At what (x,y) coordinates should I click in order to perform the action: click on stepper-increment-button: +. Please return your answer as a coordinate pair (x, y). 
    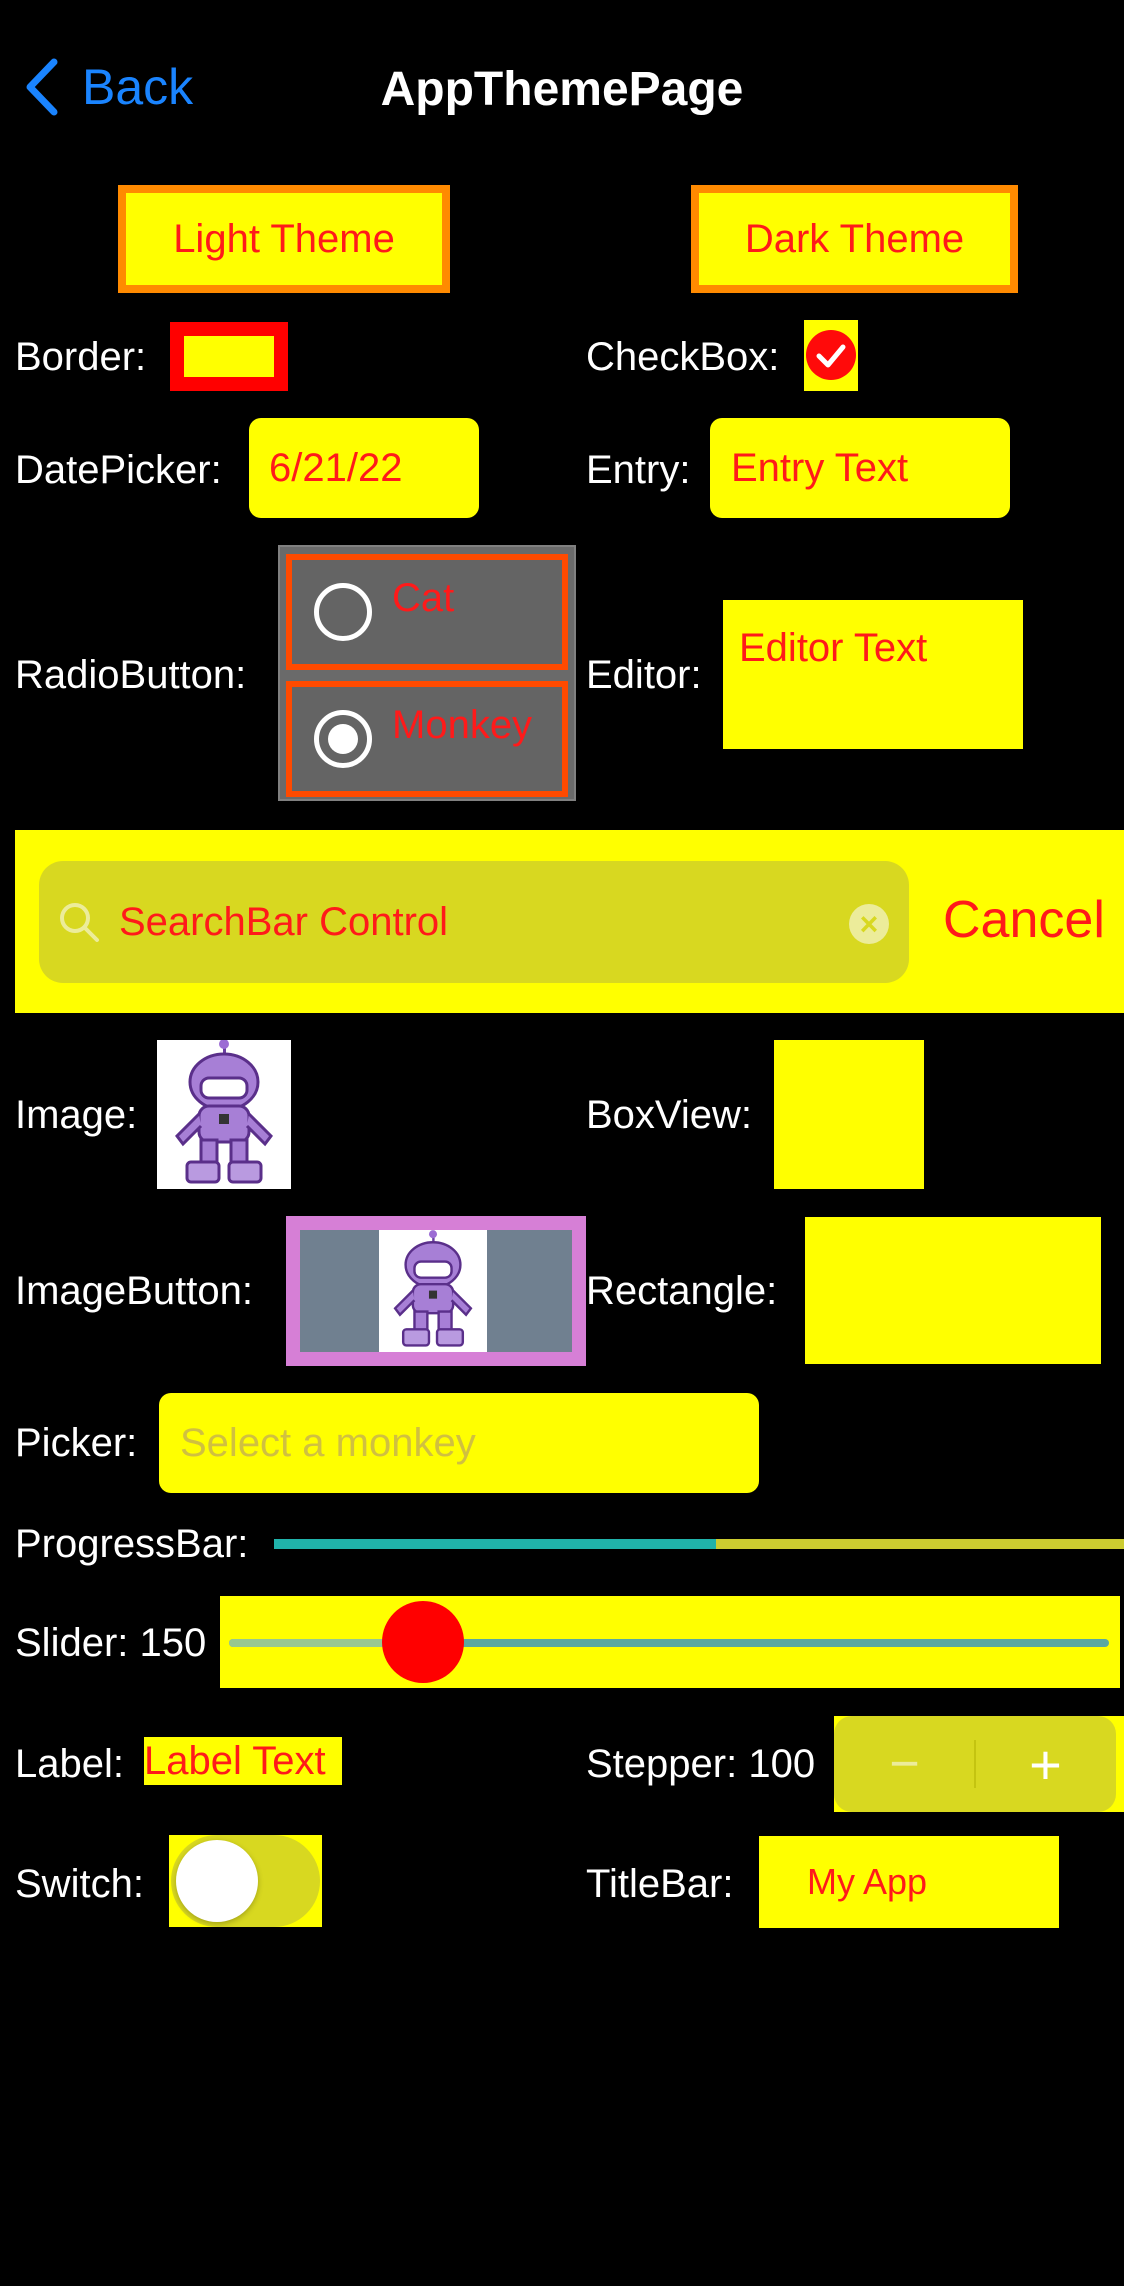
    Looking at the image, I should click on (1045, 1764).